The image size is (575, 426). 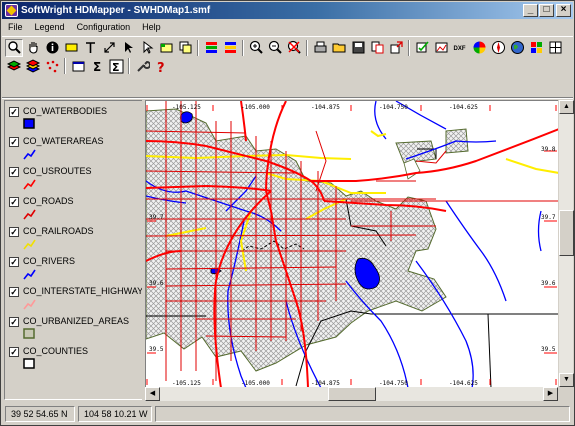 What do you see at coordinates (565, 394) in the screenshot?
I see `scrollbar-corner` at bounding box center [565, 394].